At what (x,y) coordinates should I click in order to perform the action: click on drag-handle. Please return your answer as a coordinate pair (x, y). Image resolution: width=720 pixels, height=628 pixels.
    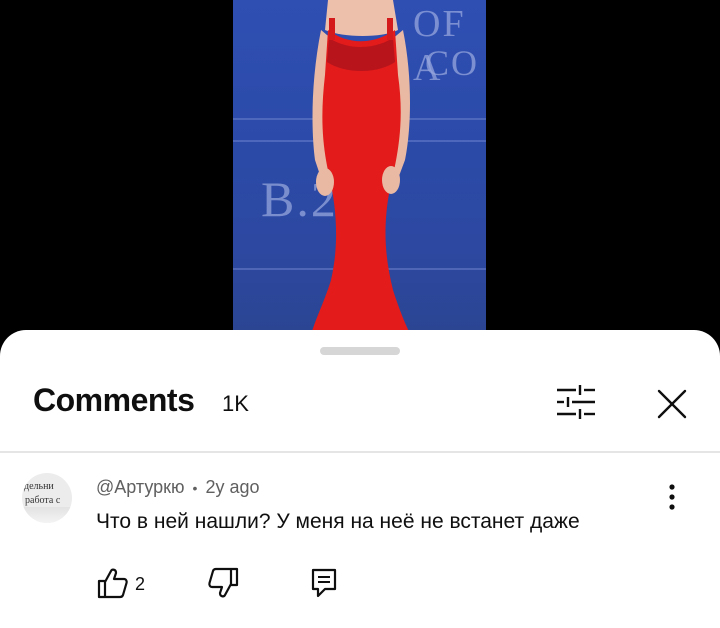
    Looking at the image, I should click on (360, 351).